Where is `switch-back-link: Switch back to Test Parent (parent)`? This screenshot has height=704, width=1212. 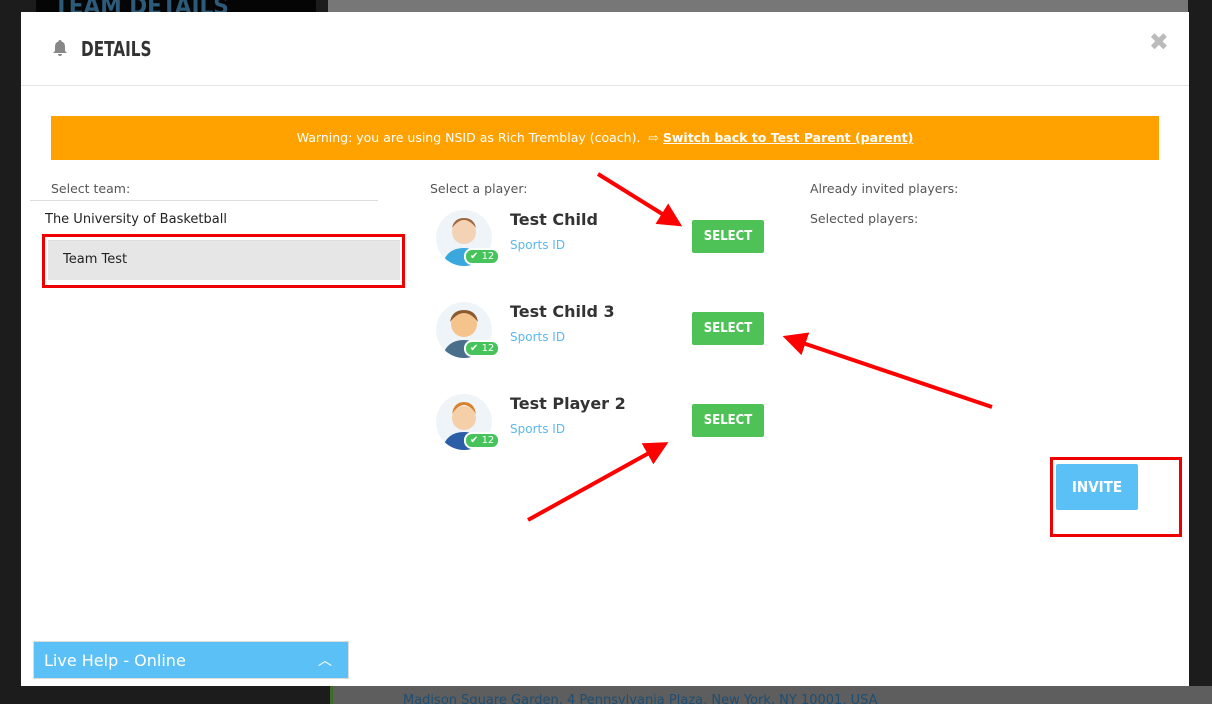
switch-back-link: Switch back to Test Parent (parent) is located at coordinates (788, 137).